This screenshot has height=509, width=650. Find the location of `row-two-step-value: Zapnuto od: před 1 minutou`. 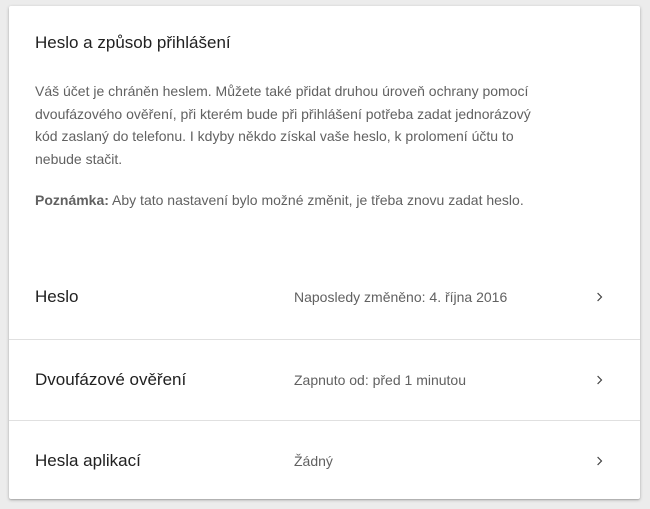

row-two-step-value: Zapnuto od: před 1 minutou is located at coordinates (380, 380).